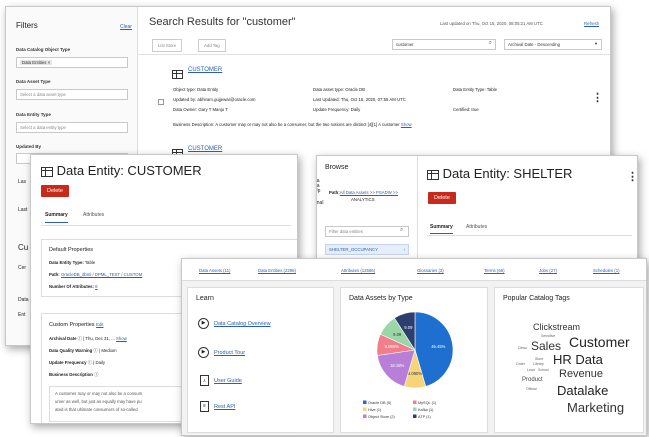  I want to click on tab-summary: Summary, so click(56, 217).